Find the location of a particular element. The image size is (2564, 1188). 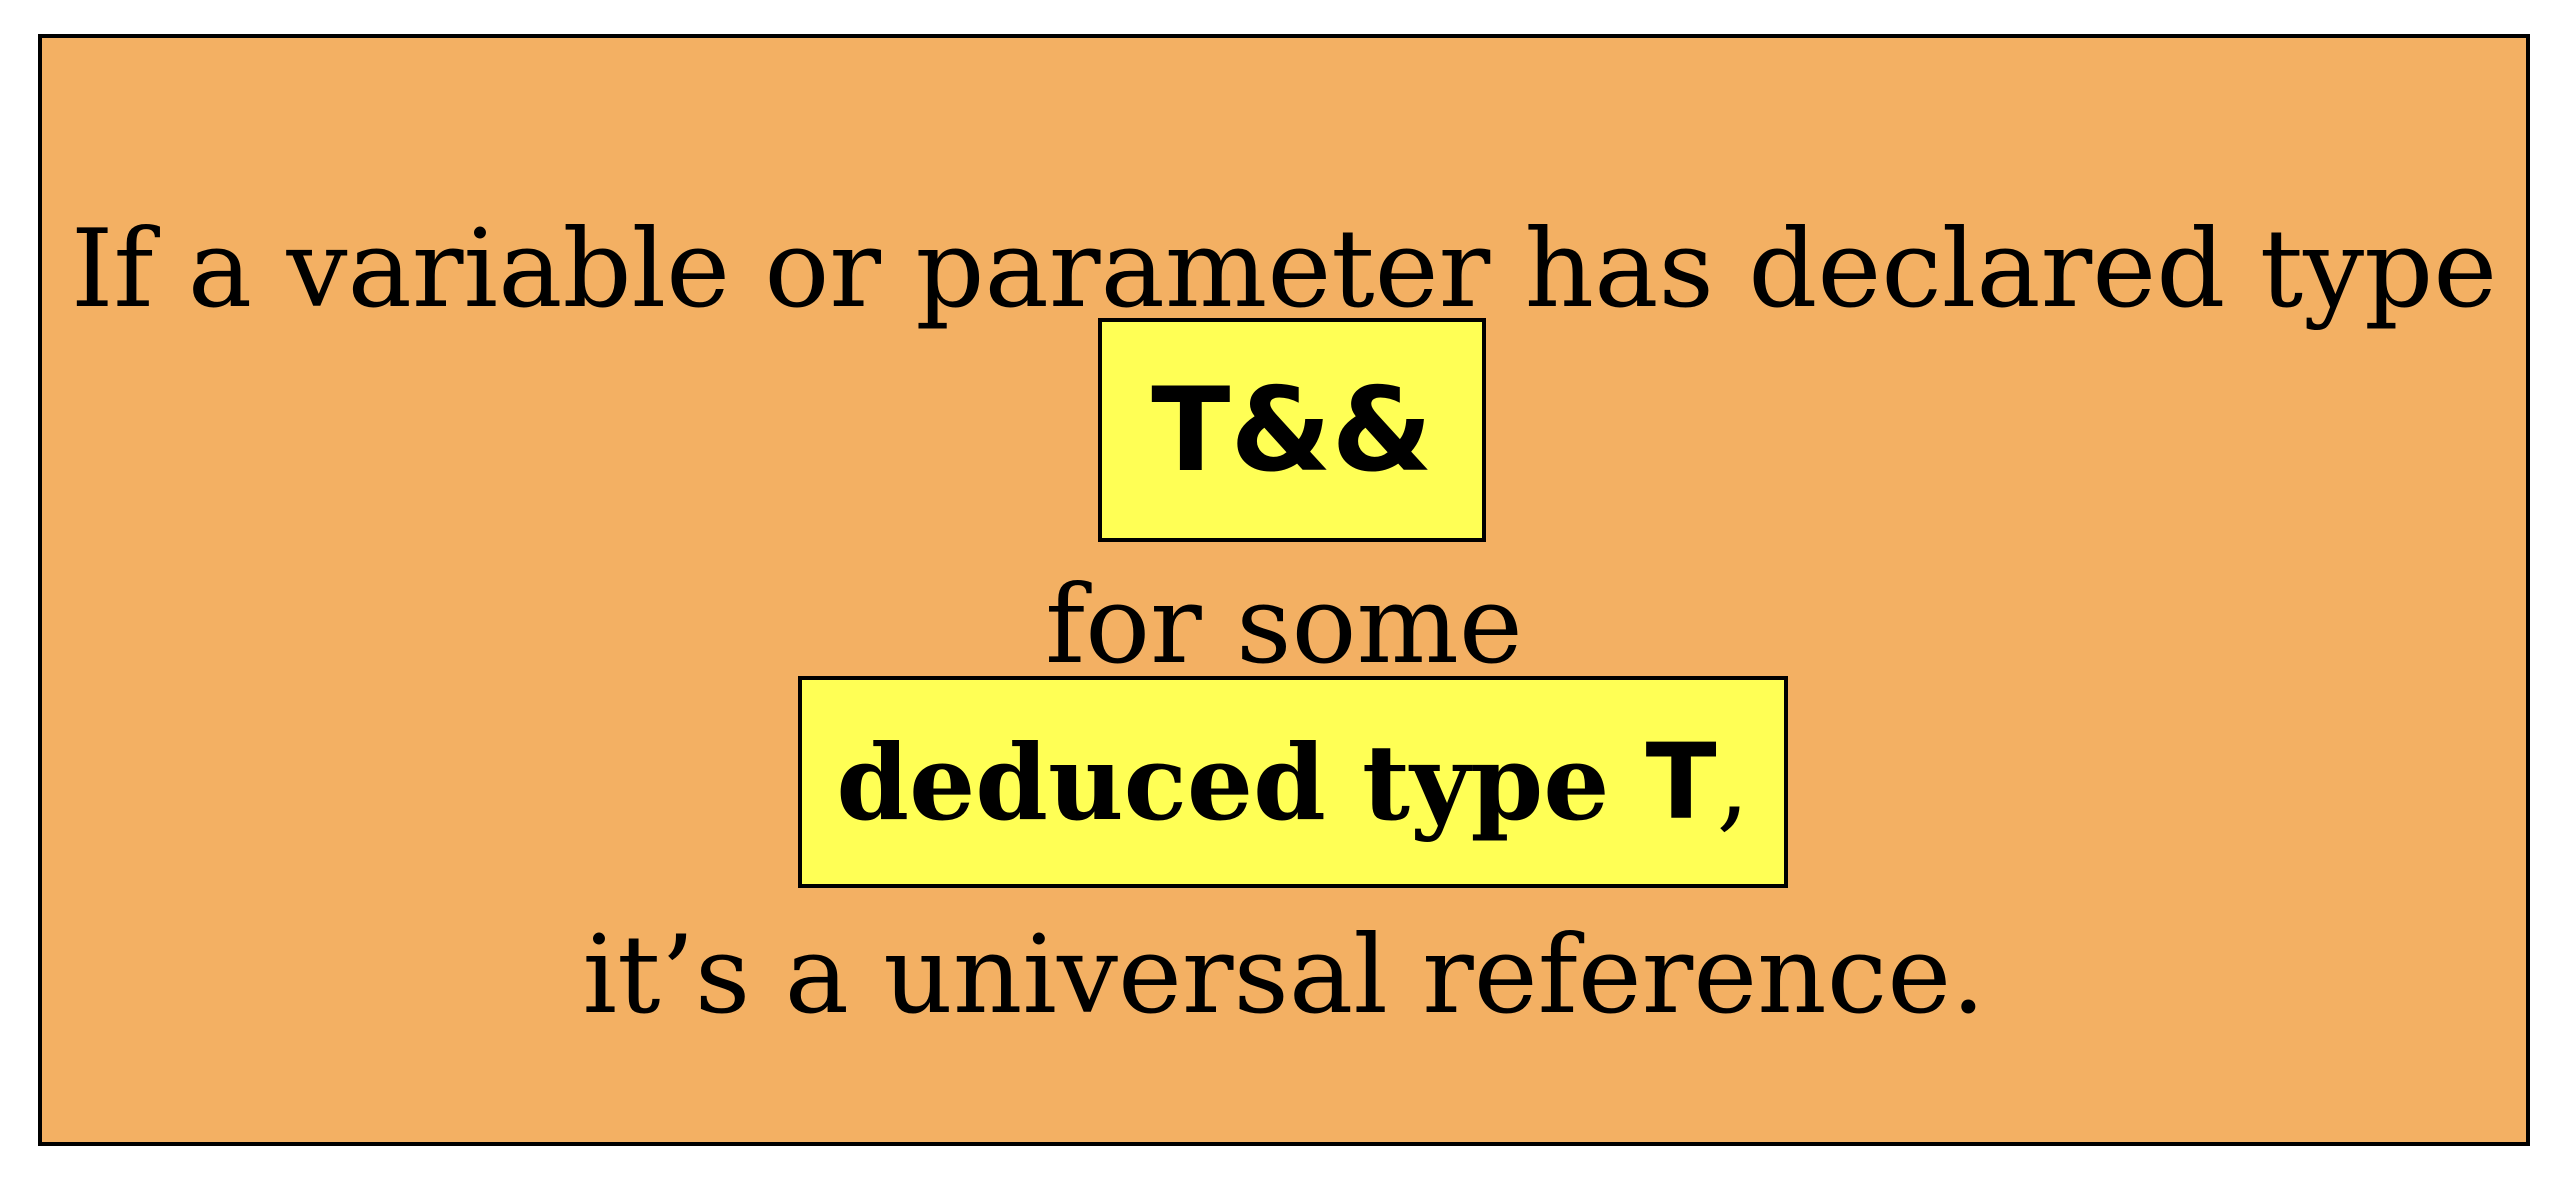

conclusion-text: it’s a universal reference. is located at coordinates (1284, 975).